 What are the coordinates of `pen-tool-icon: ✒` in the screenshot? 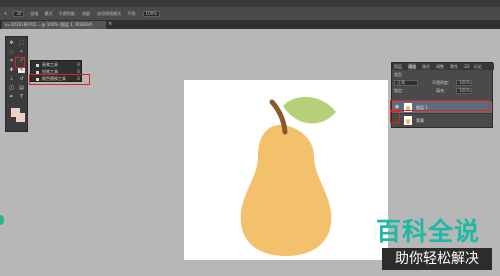 It's located at (11, 97).